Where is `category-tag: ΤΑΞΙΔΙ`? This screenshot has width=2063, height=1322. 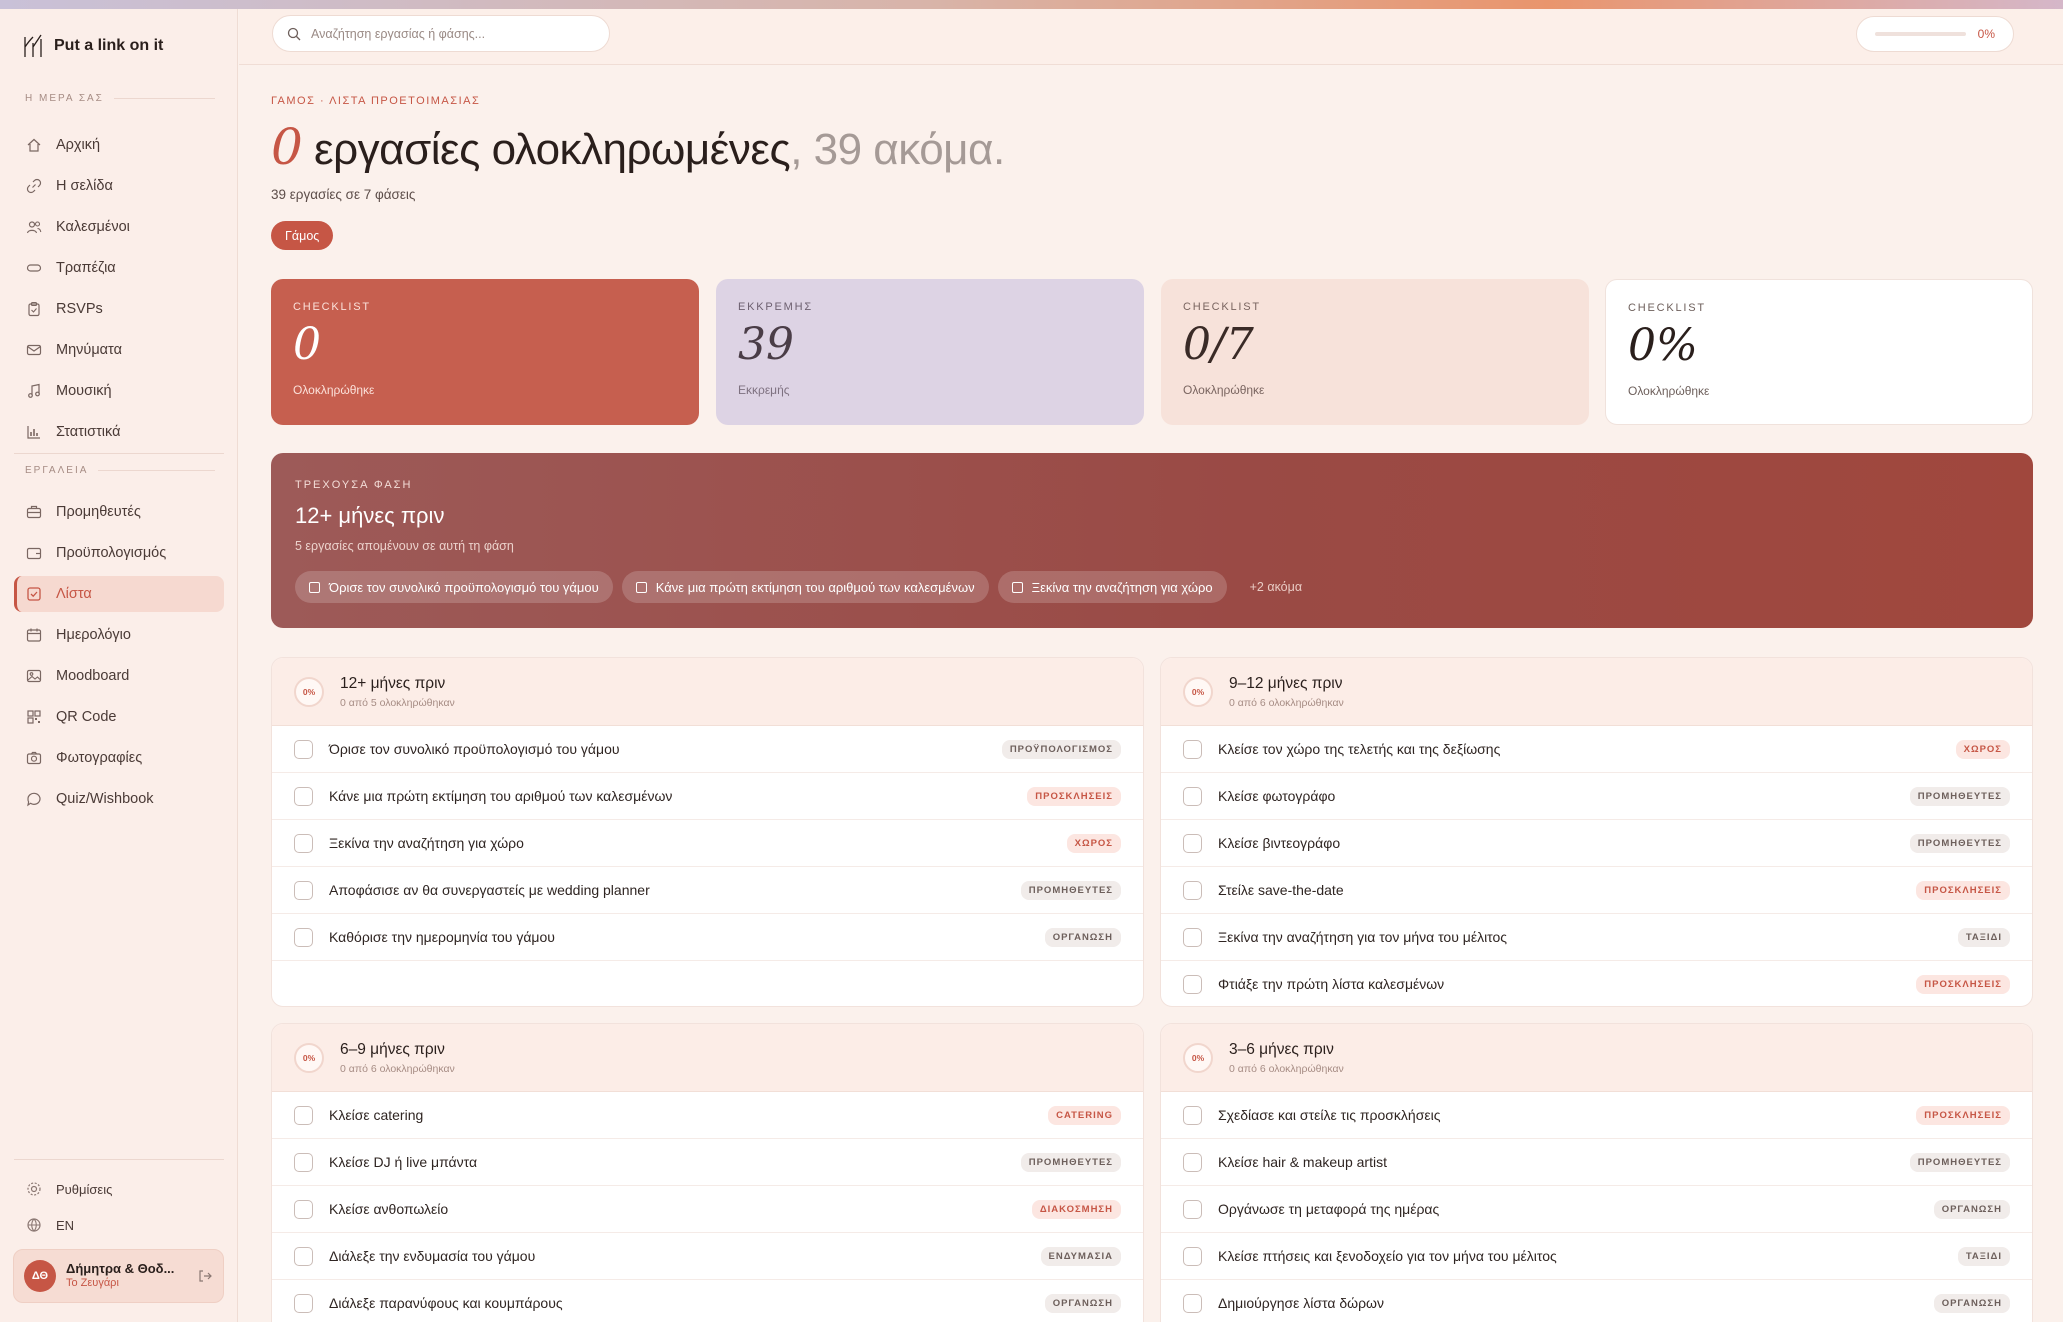 category-tag: ΤΑΞΙΔΙ is located at coordinates (1983, 937).